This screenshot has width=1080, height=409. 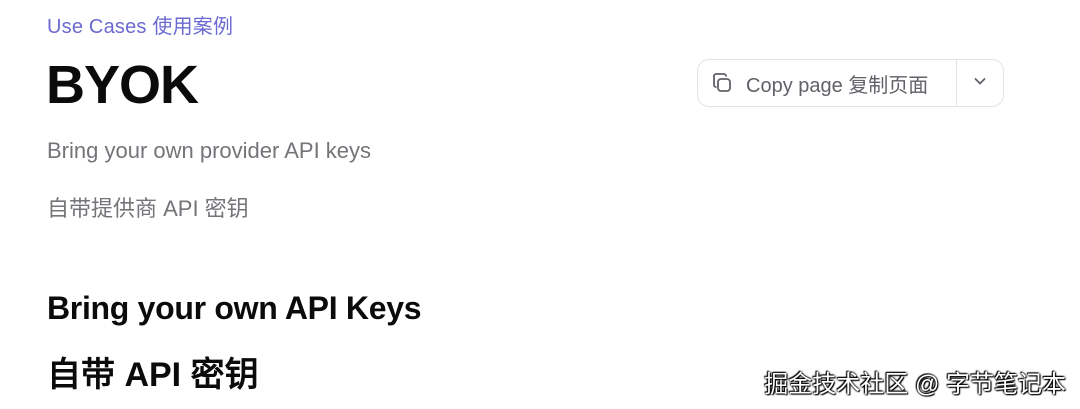 What do you see at coordinates (837, 85) in the screenshot?
I see `copy-page-label: Copy page 复制页面` at bounding box center [837, 85].